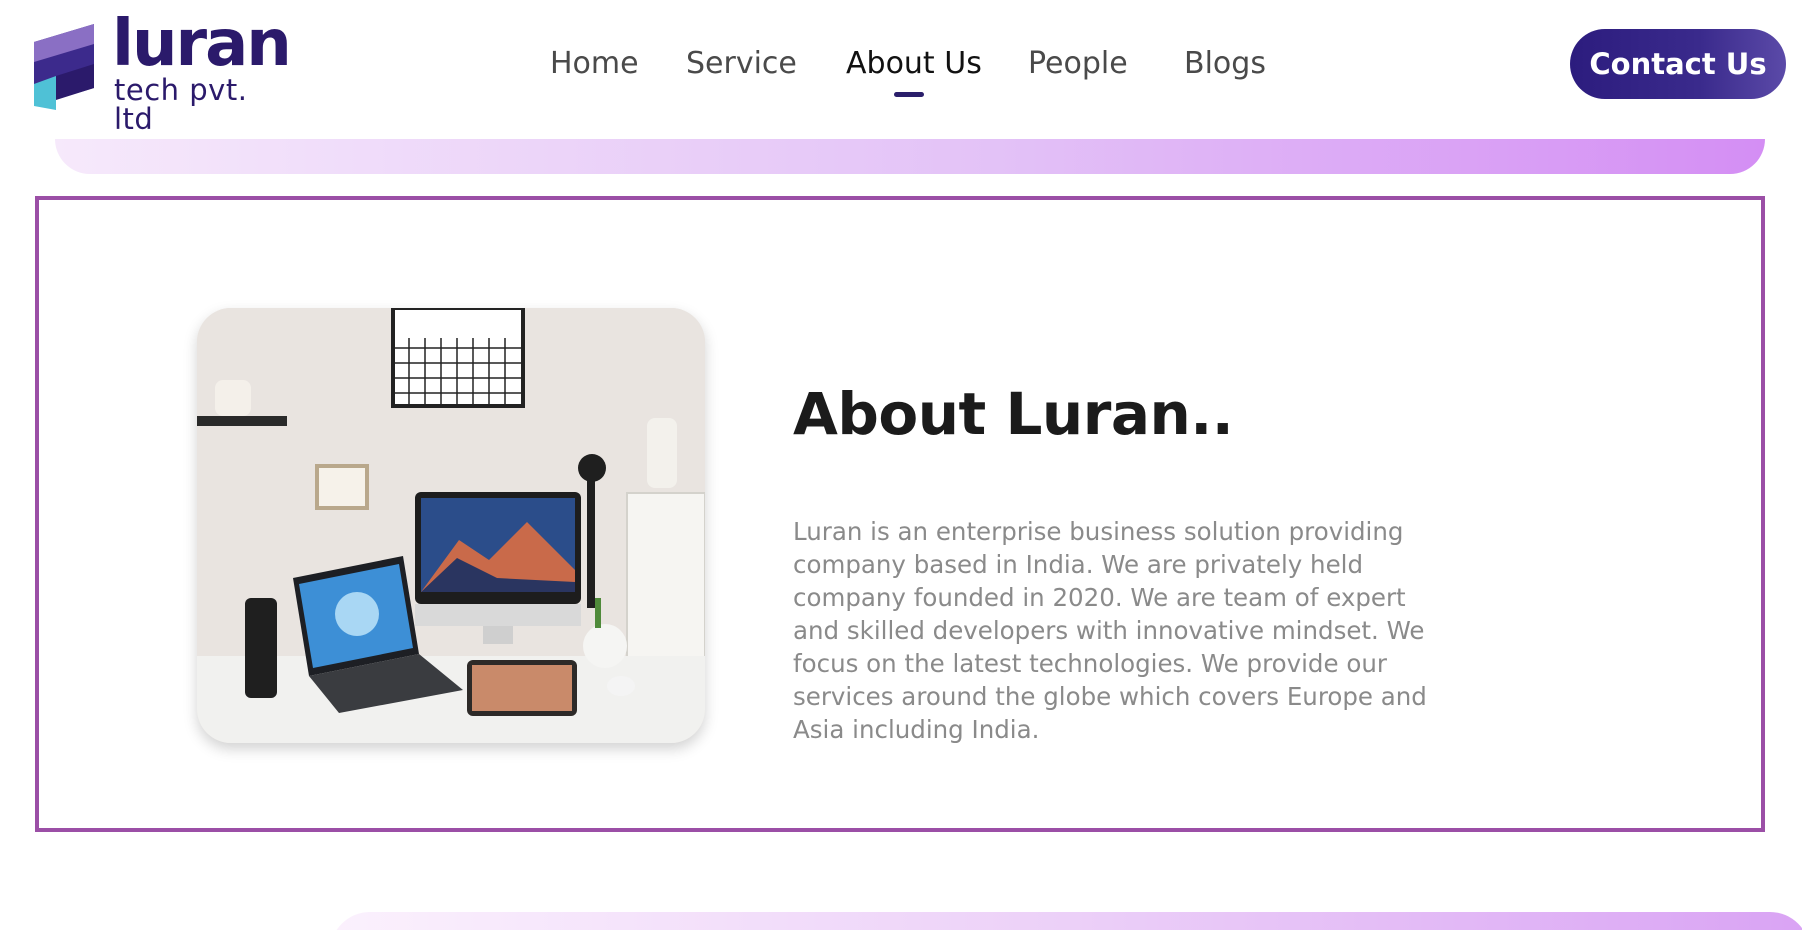 This screenshot has width=1802, height=930. I want to click on decorative-gradient-strip, so click(910, 156).